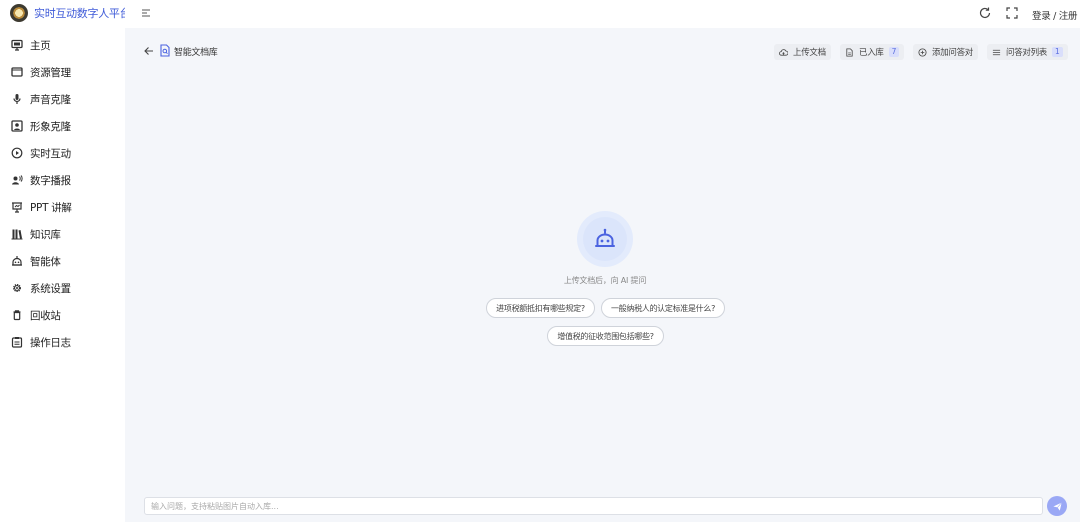 The height and width of the screenshot is (522, 1080). I want to click on upload-document-button: 上传文档, so click(802, 52).